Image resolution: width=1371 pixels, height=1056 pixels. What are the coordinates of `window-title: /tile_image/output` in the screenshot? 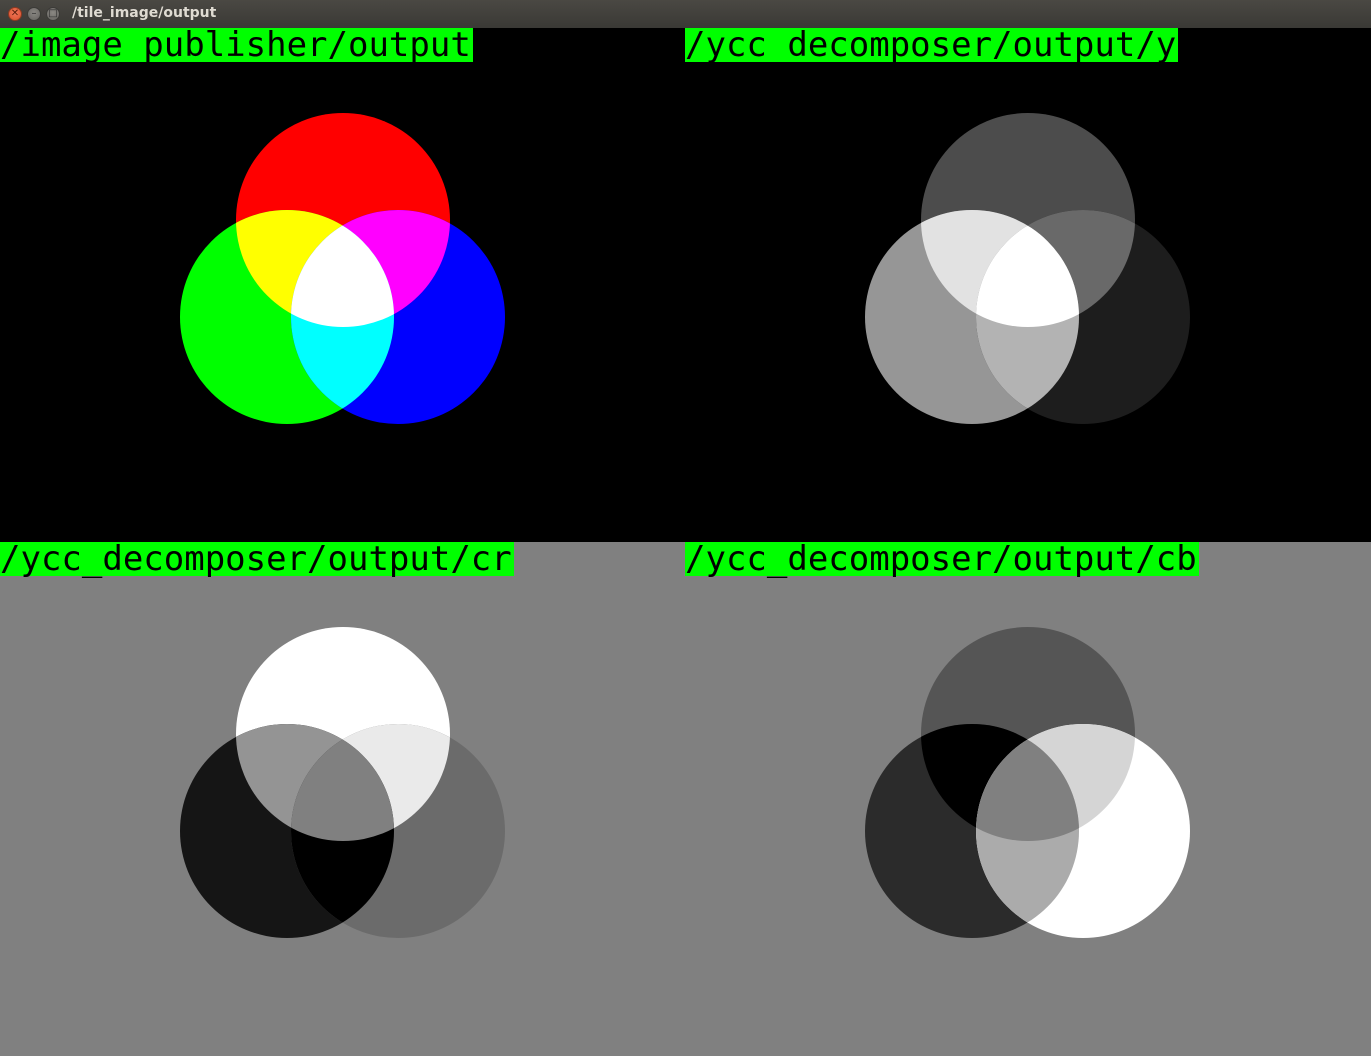 It's located at (144, 13).